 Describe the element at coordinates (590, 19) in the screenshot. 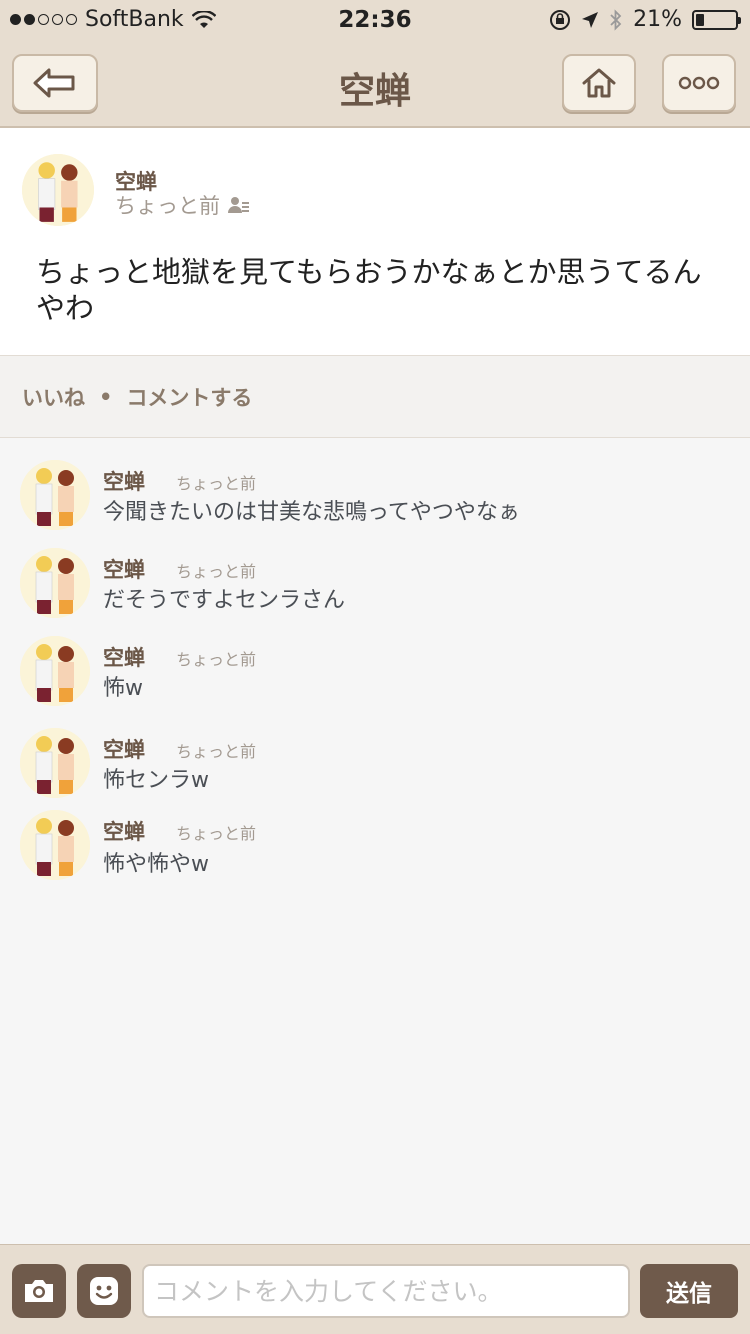

I see `location-icon` at that location.